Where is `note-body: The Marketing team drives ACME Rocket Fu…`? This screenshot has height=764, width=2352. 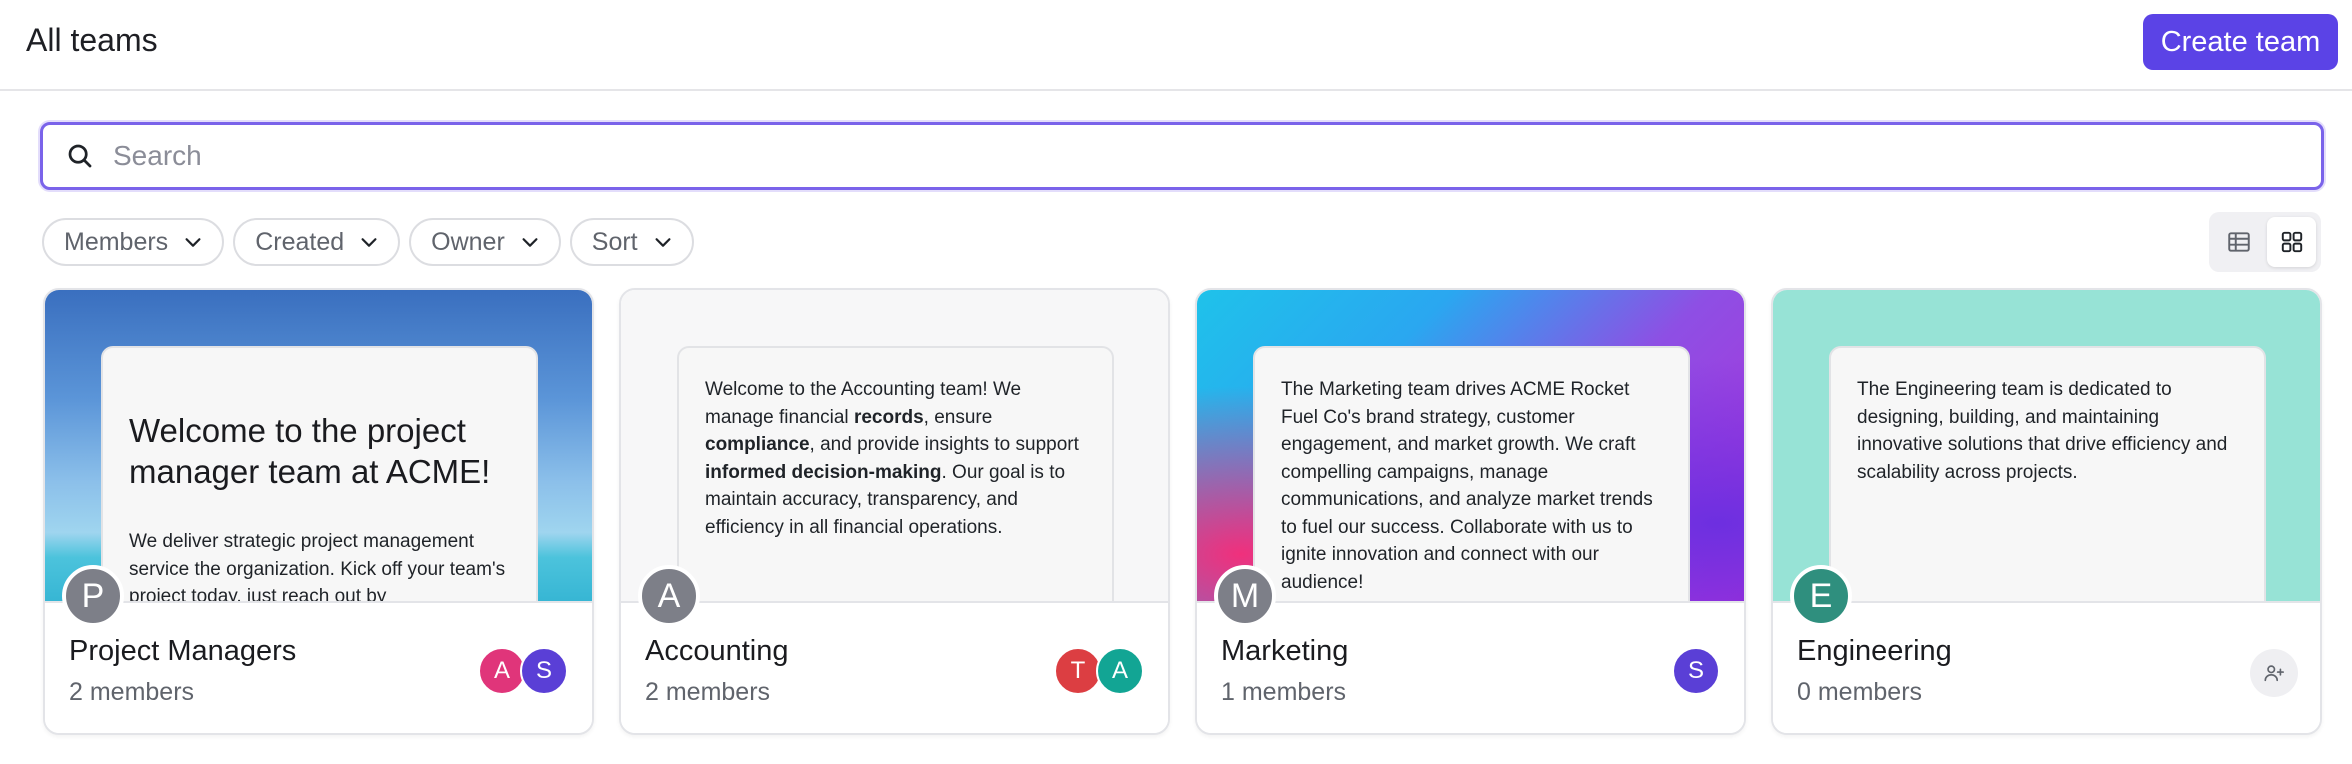 note-body: The Marketing team drives ACME Rocket Fu… is located at coordinates (1467, 486).